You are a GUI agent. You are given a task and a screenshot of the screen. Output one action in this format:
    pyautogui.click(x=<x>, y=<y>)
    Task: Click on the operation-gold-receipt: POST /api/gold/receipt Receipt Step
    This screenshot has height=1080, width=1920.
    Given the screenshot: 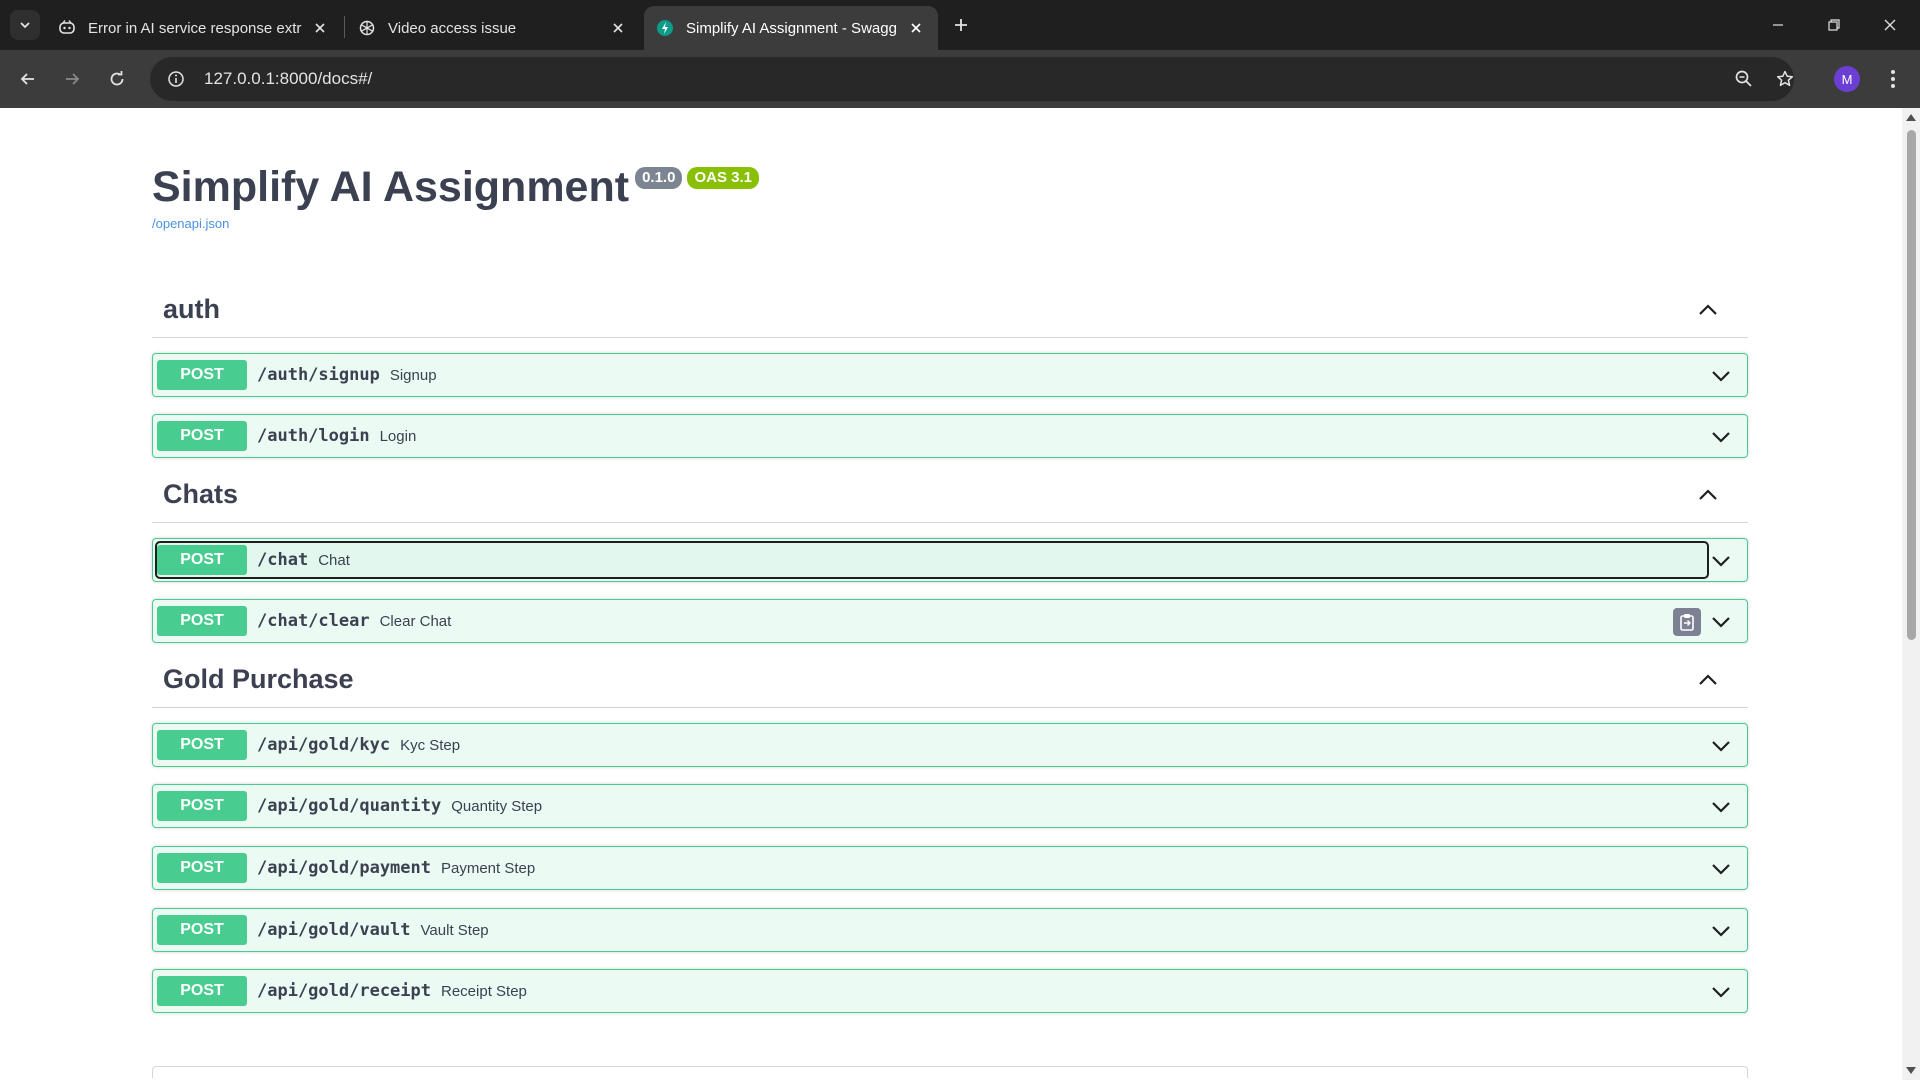 What is the action you would take?
    pyautogui.click(x=950, y=991)
    